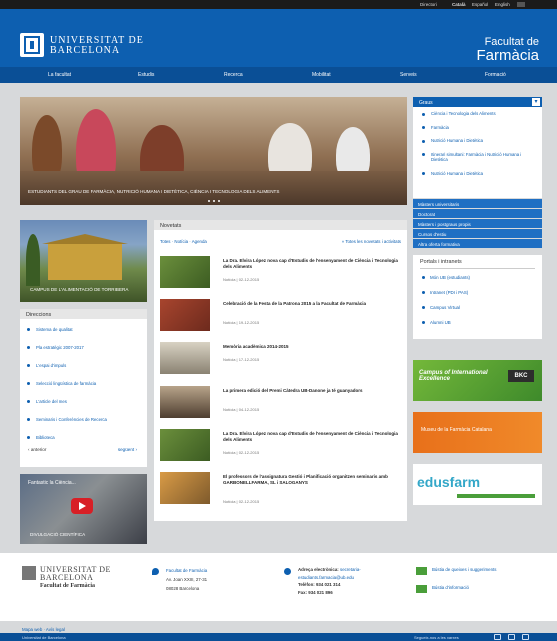  What do you see at coordinates (477, 102) in the screenshot?
I see `graus-header: Graus ▾` at bounding box center [477, 102].